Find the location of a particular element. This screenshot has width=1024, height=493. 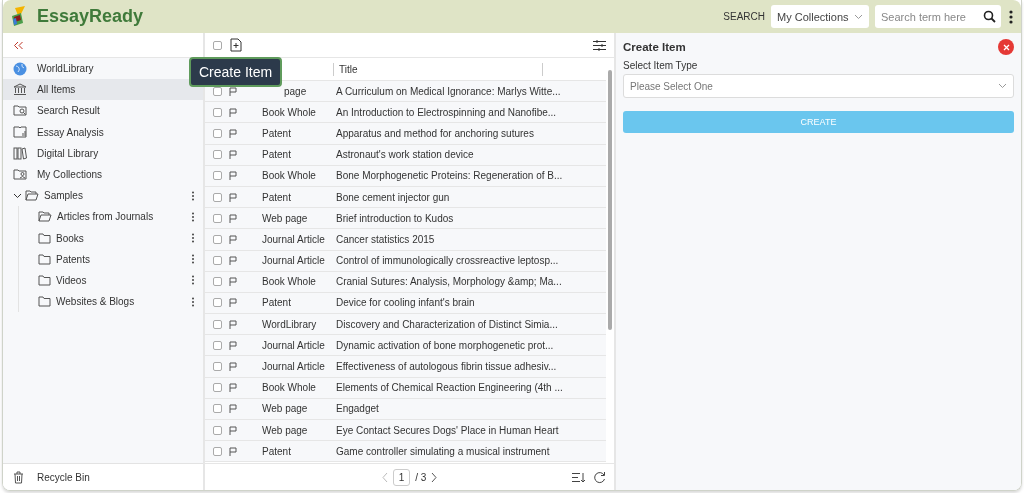

title-cell-text: Device for cooling infant's brain is located at coordinates (406, 303).